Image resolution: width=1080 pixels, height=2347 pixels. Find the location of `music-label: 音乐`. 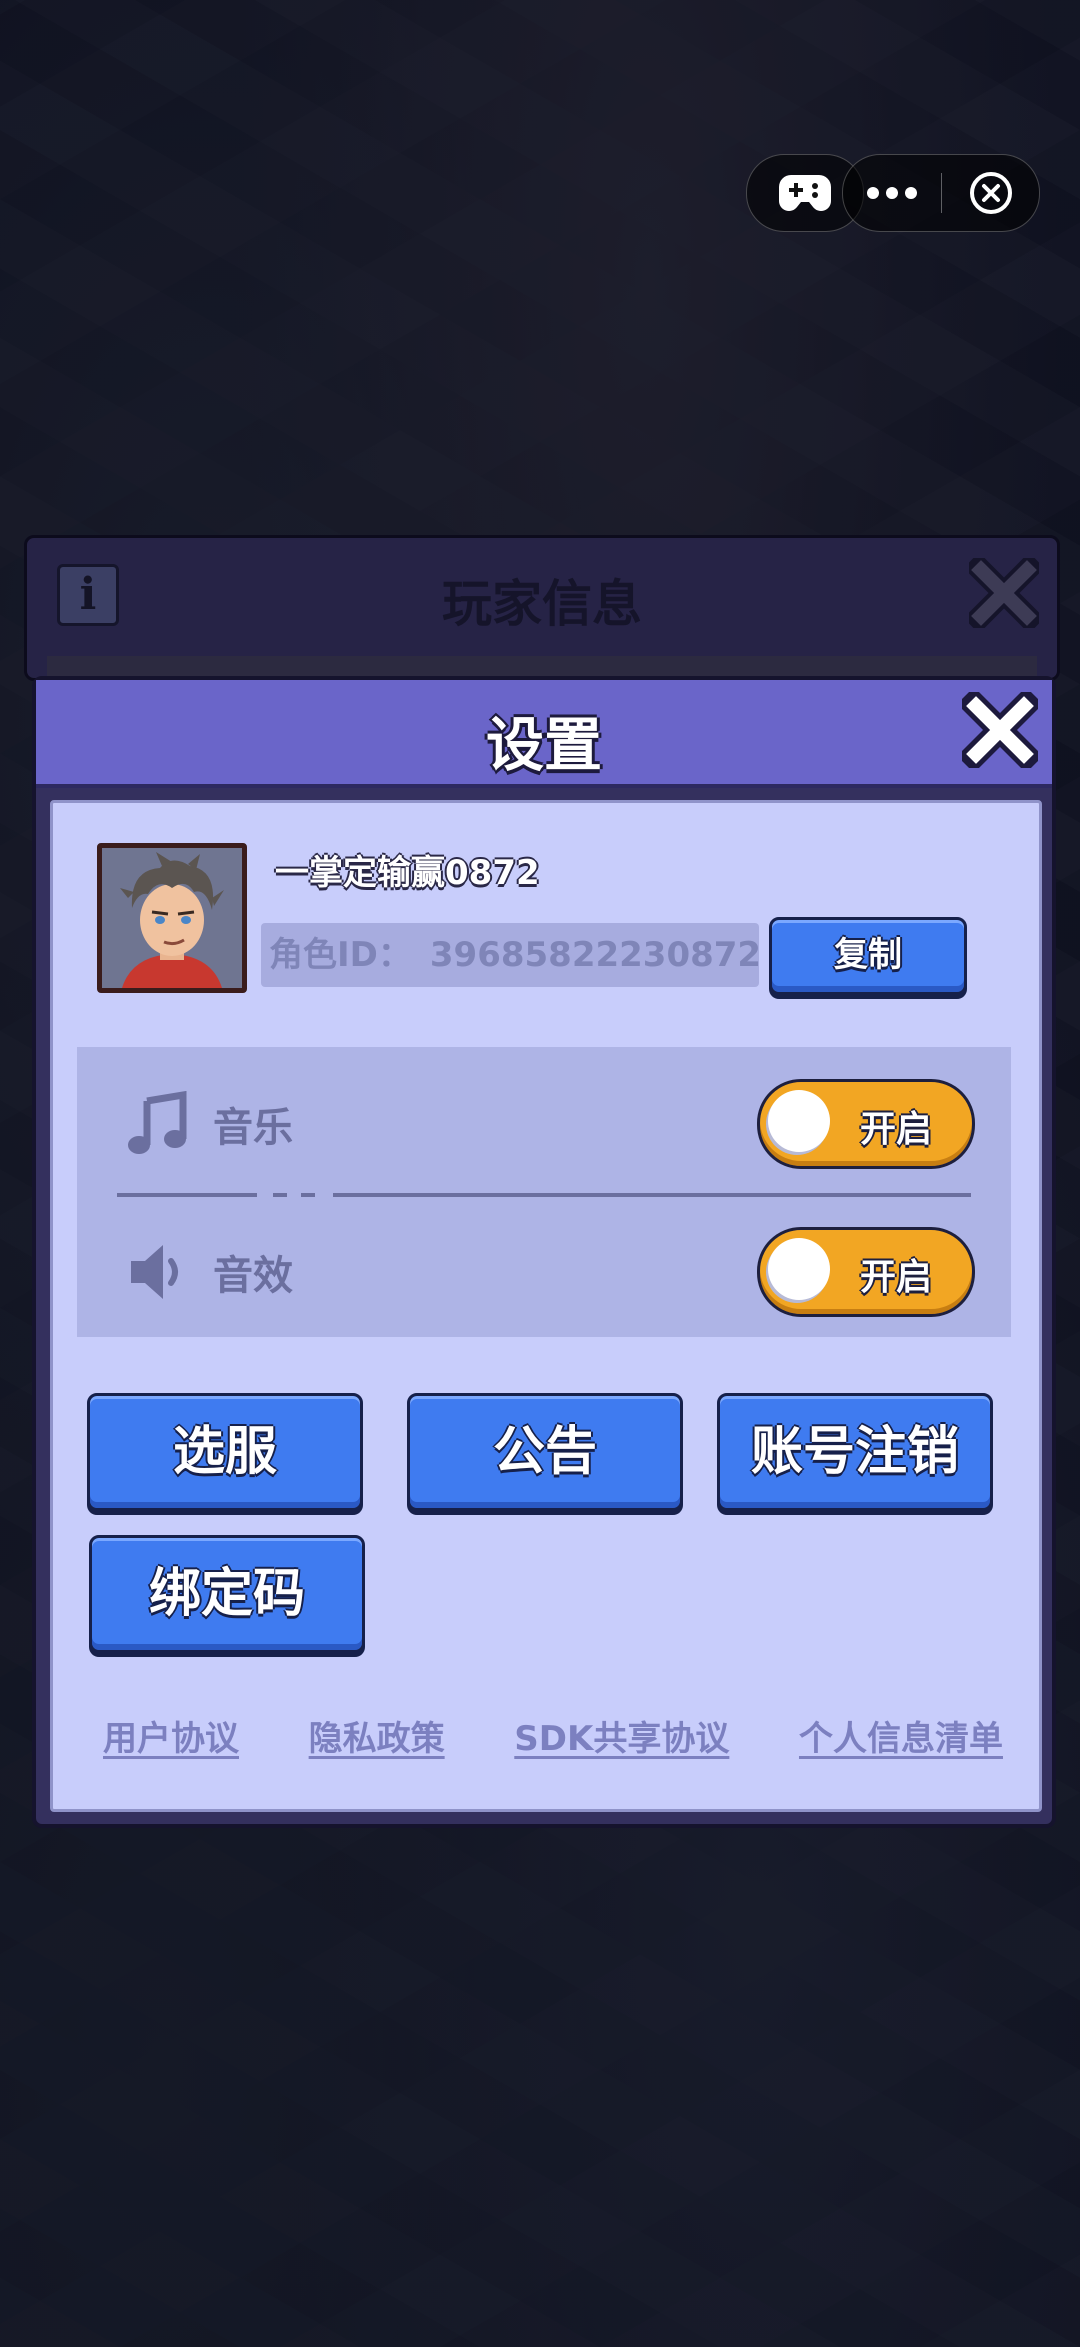

music-label: 音乐 is located at coordinates (253, 1128).